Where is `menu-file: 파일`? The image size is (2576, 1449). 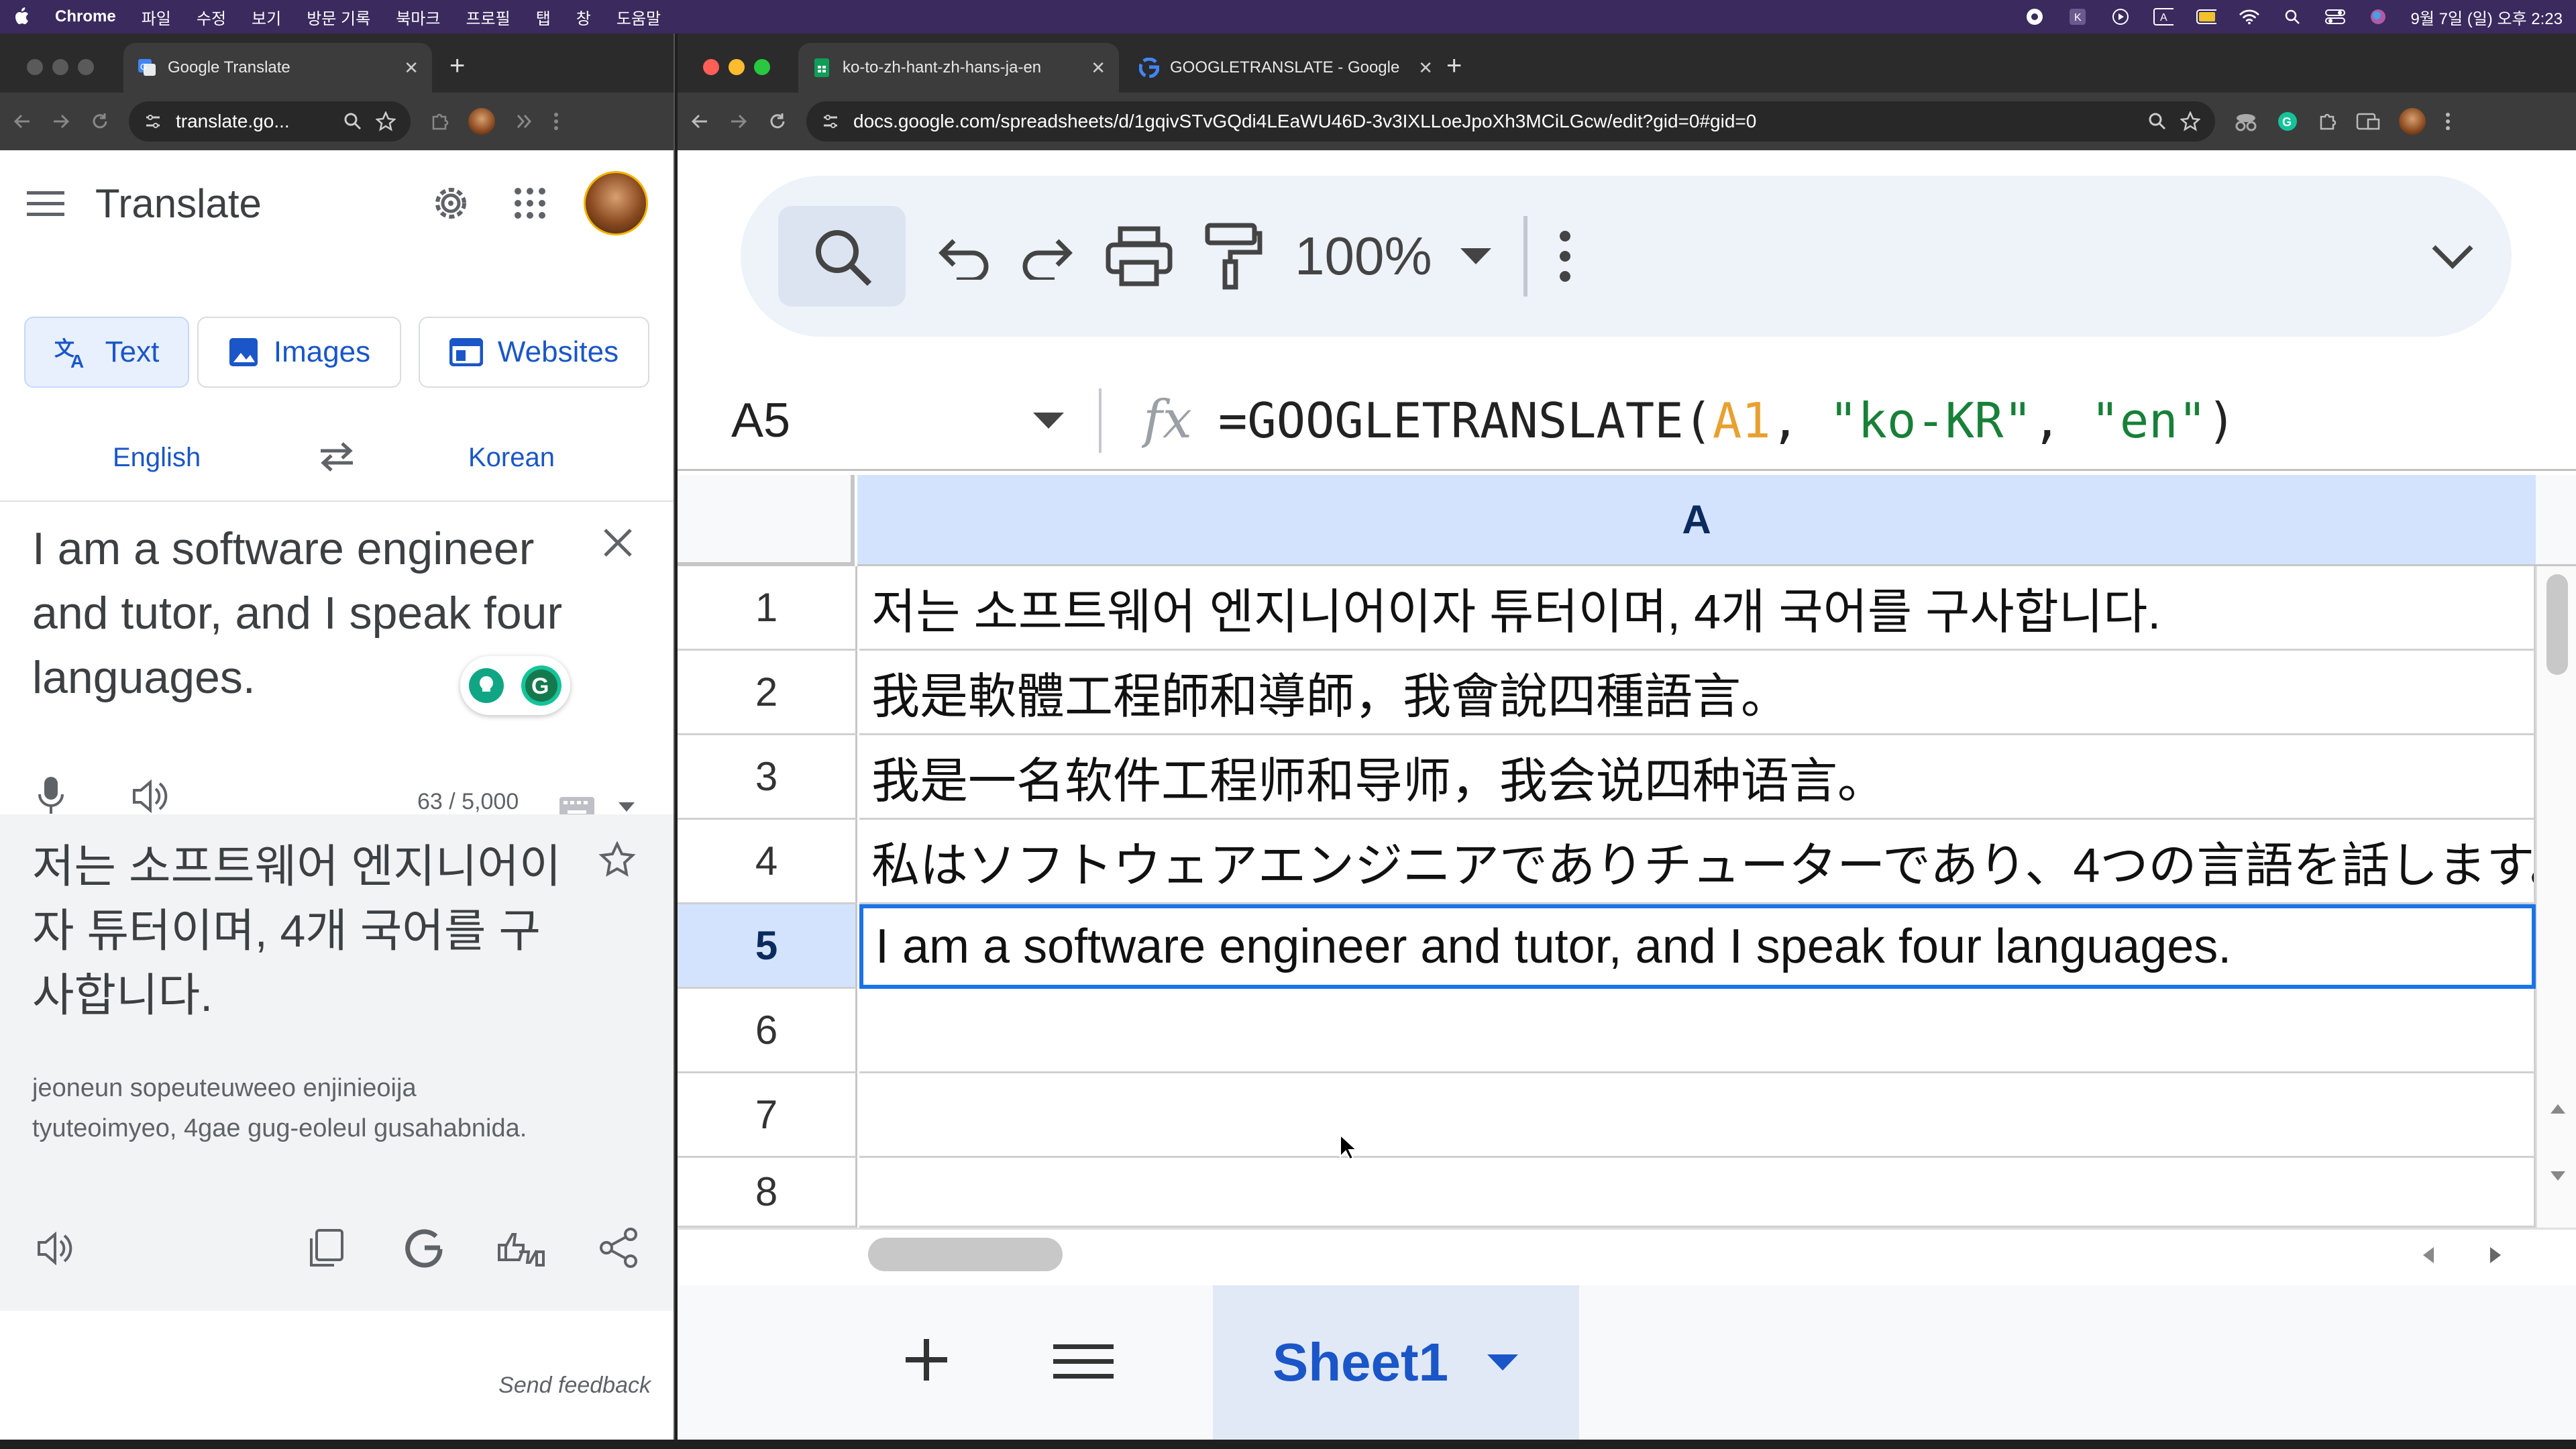 menu-file: 파일 is located at coordinates (156, 17).